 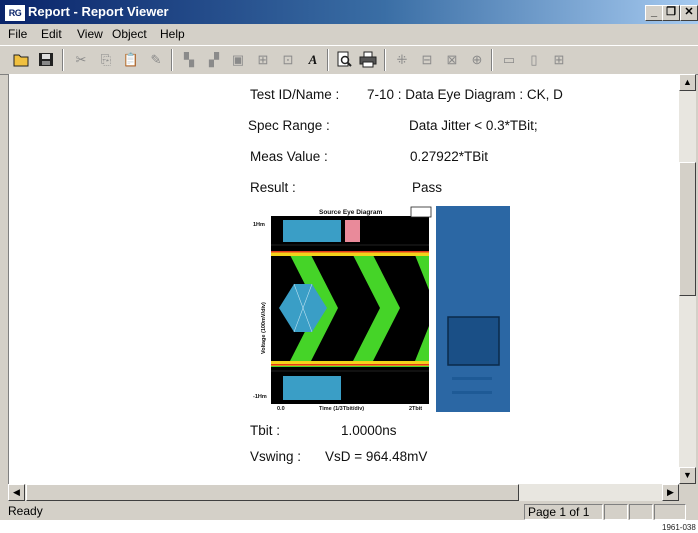 What do you see at coordinates (679, 527) in the screenshot?
I see `figure-number: 1961-038` at bounding box center [679, 527].